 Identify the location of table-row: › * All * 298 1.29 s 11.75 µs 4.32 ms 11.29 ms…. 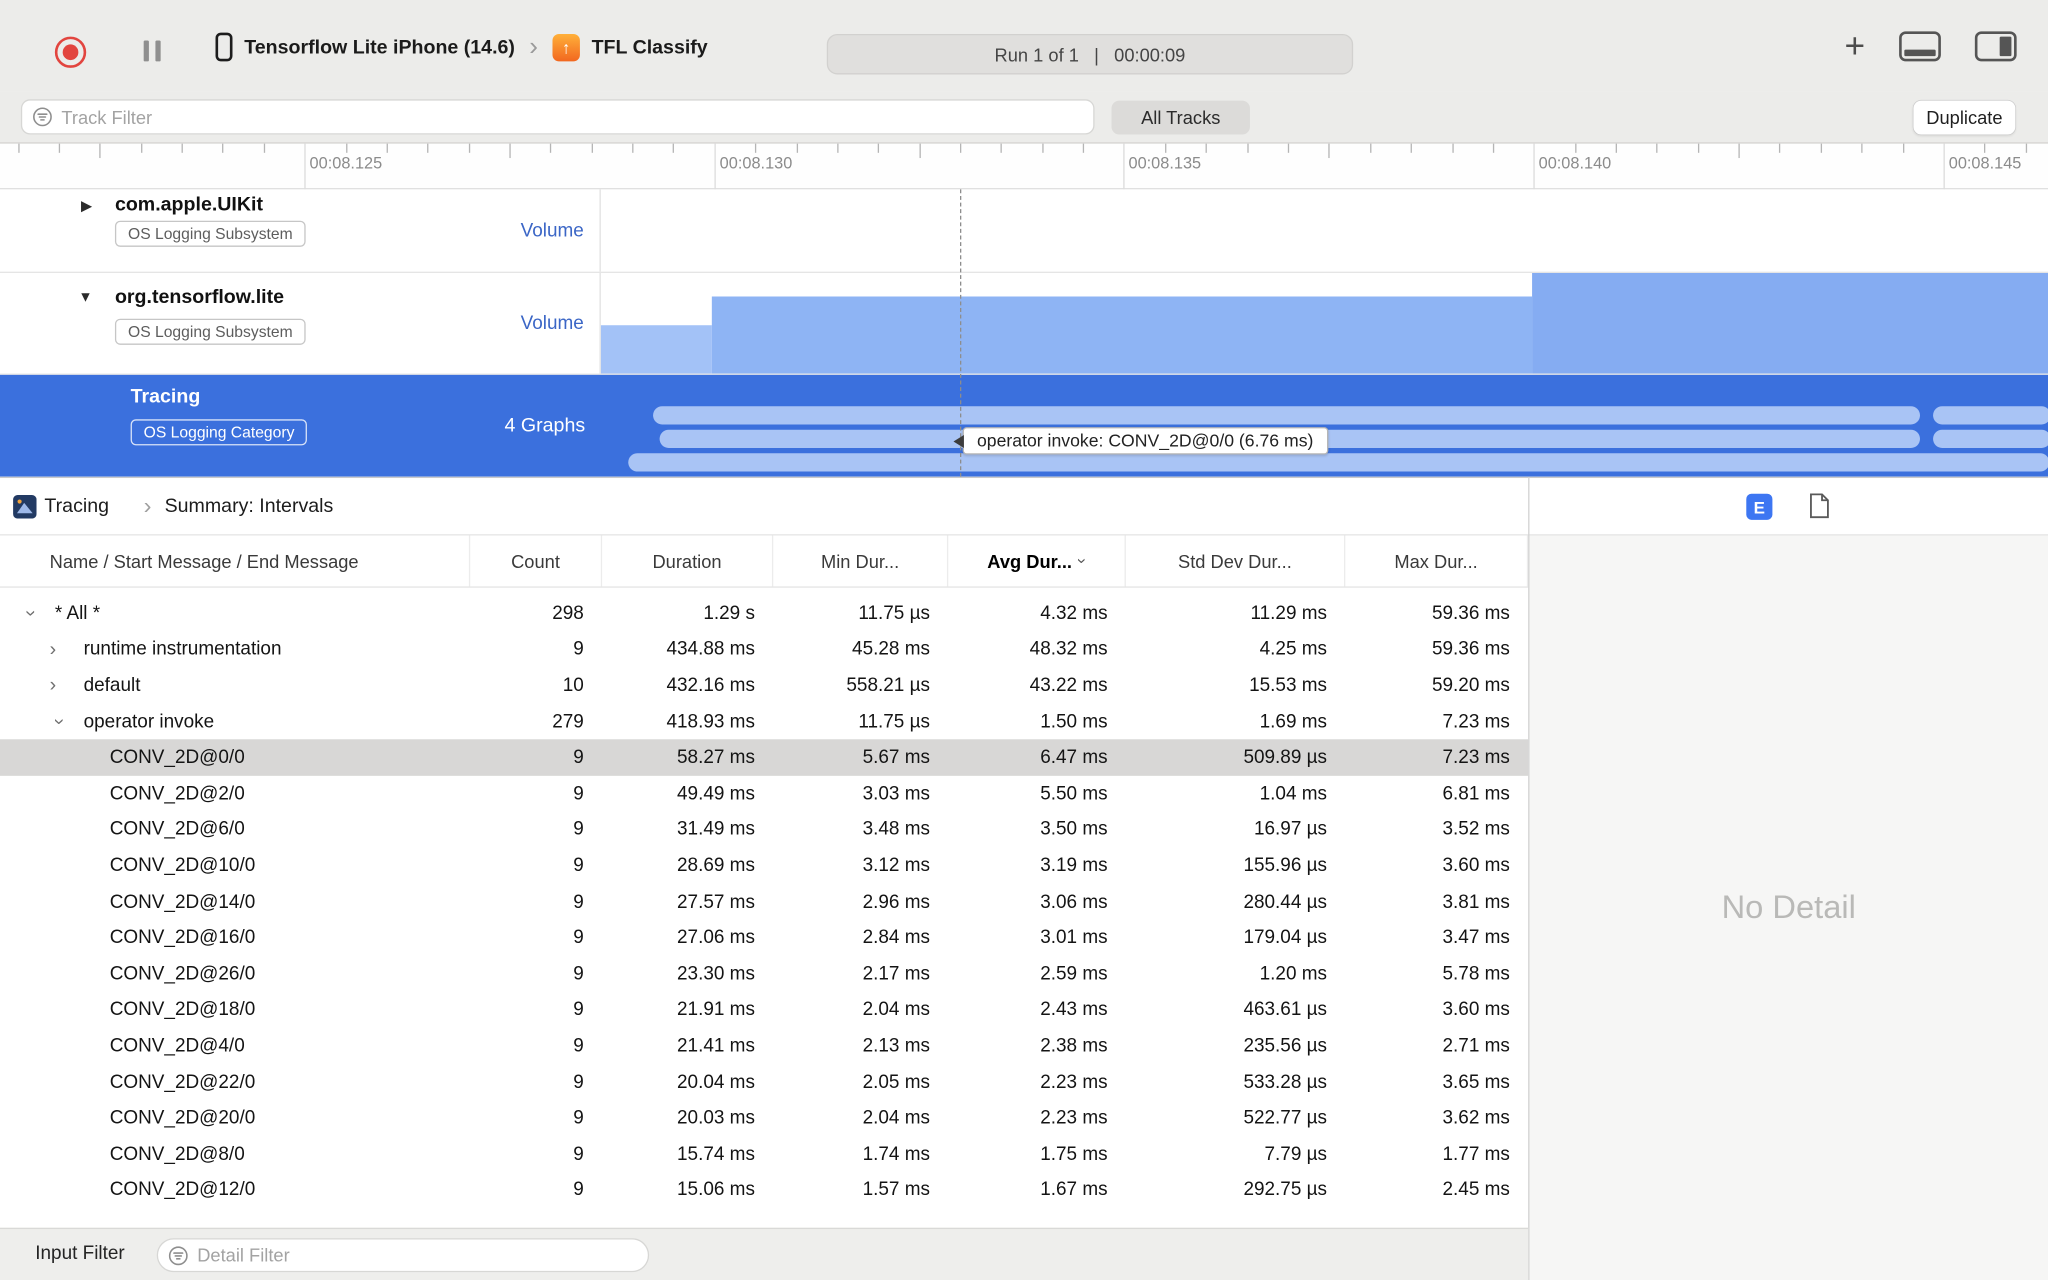
(764, 614).